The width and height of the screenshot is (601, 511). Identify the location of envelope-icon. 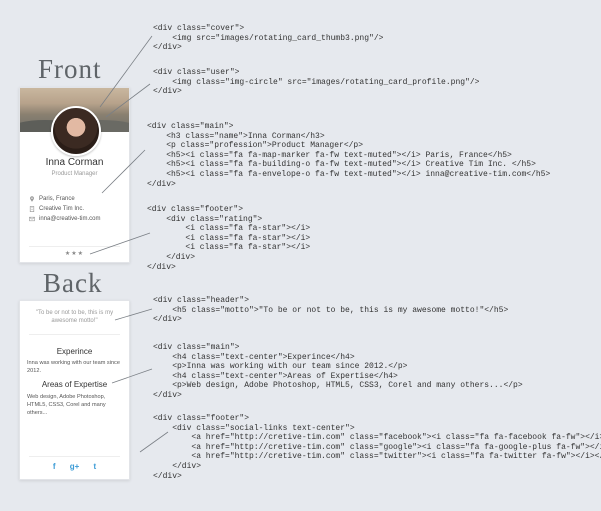
(32, 219).